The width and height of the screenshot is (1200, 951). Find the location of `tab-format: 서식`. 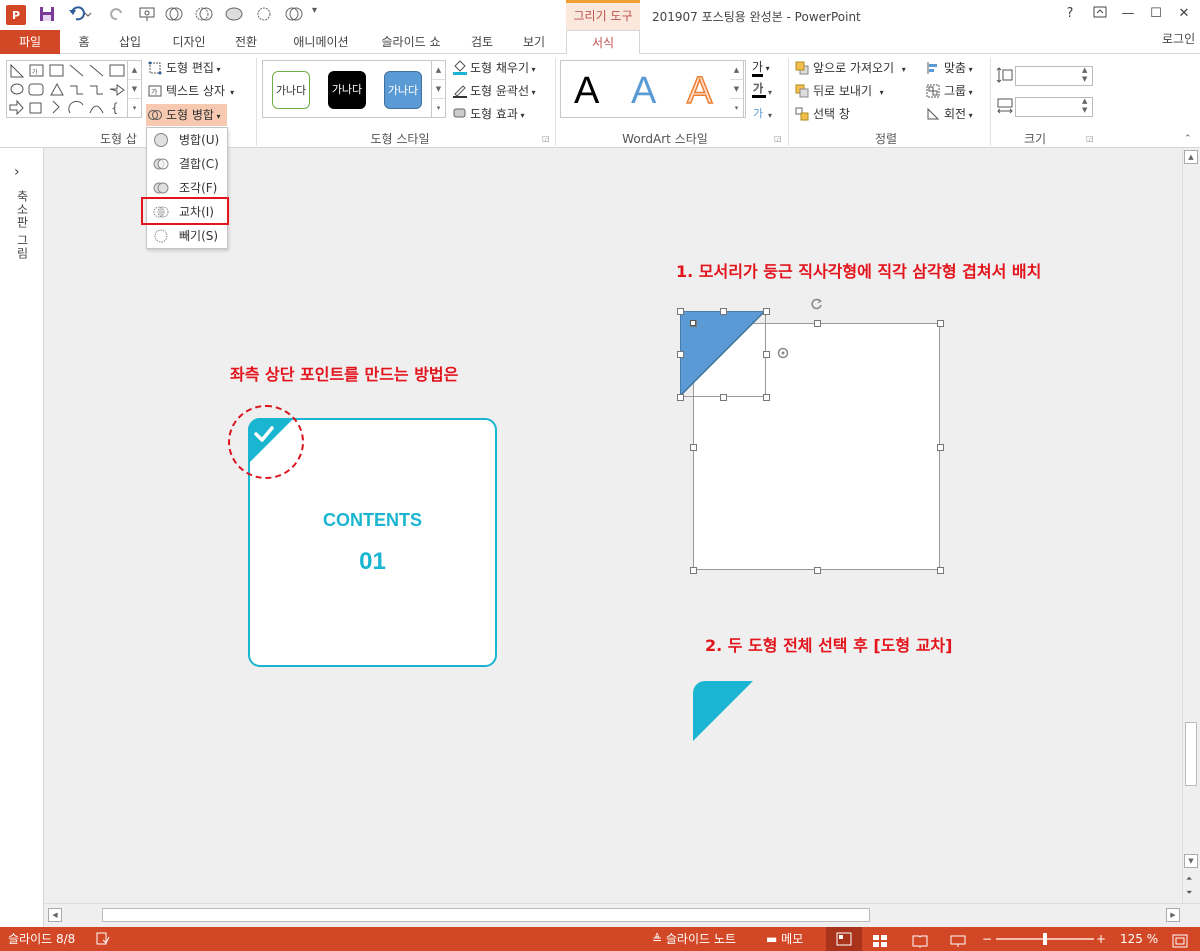

tab-format: 서식 is located at coordinates (603, 42).